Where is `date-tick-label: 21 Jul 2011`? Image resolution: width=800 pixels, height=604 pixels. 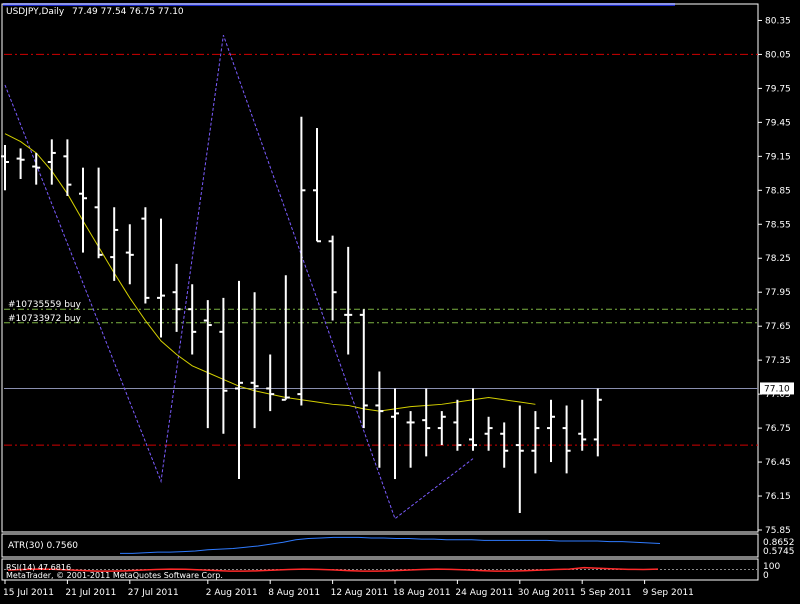 date-tick-label: 21 Jul 2011 is located at coordinates (90, 593).